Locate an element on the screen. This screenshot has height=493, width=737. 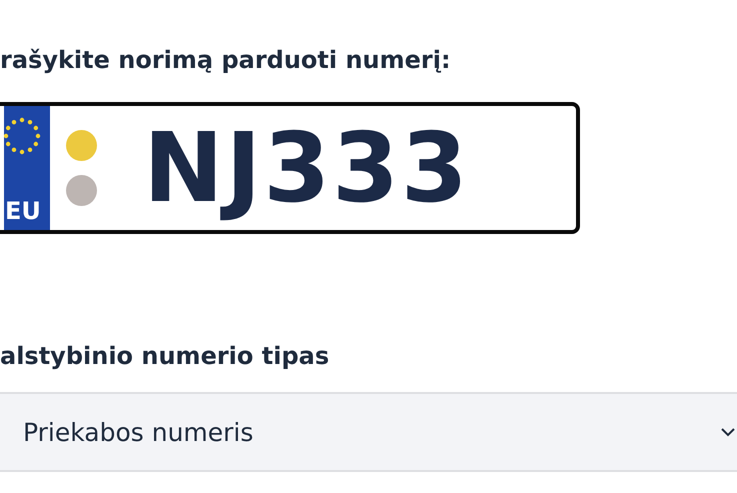
country-code: EU is located at coordinates (23, 211).